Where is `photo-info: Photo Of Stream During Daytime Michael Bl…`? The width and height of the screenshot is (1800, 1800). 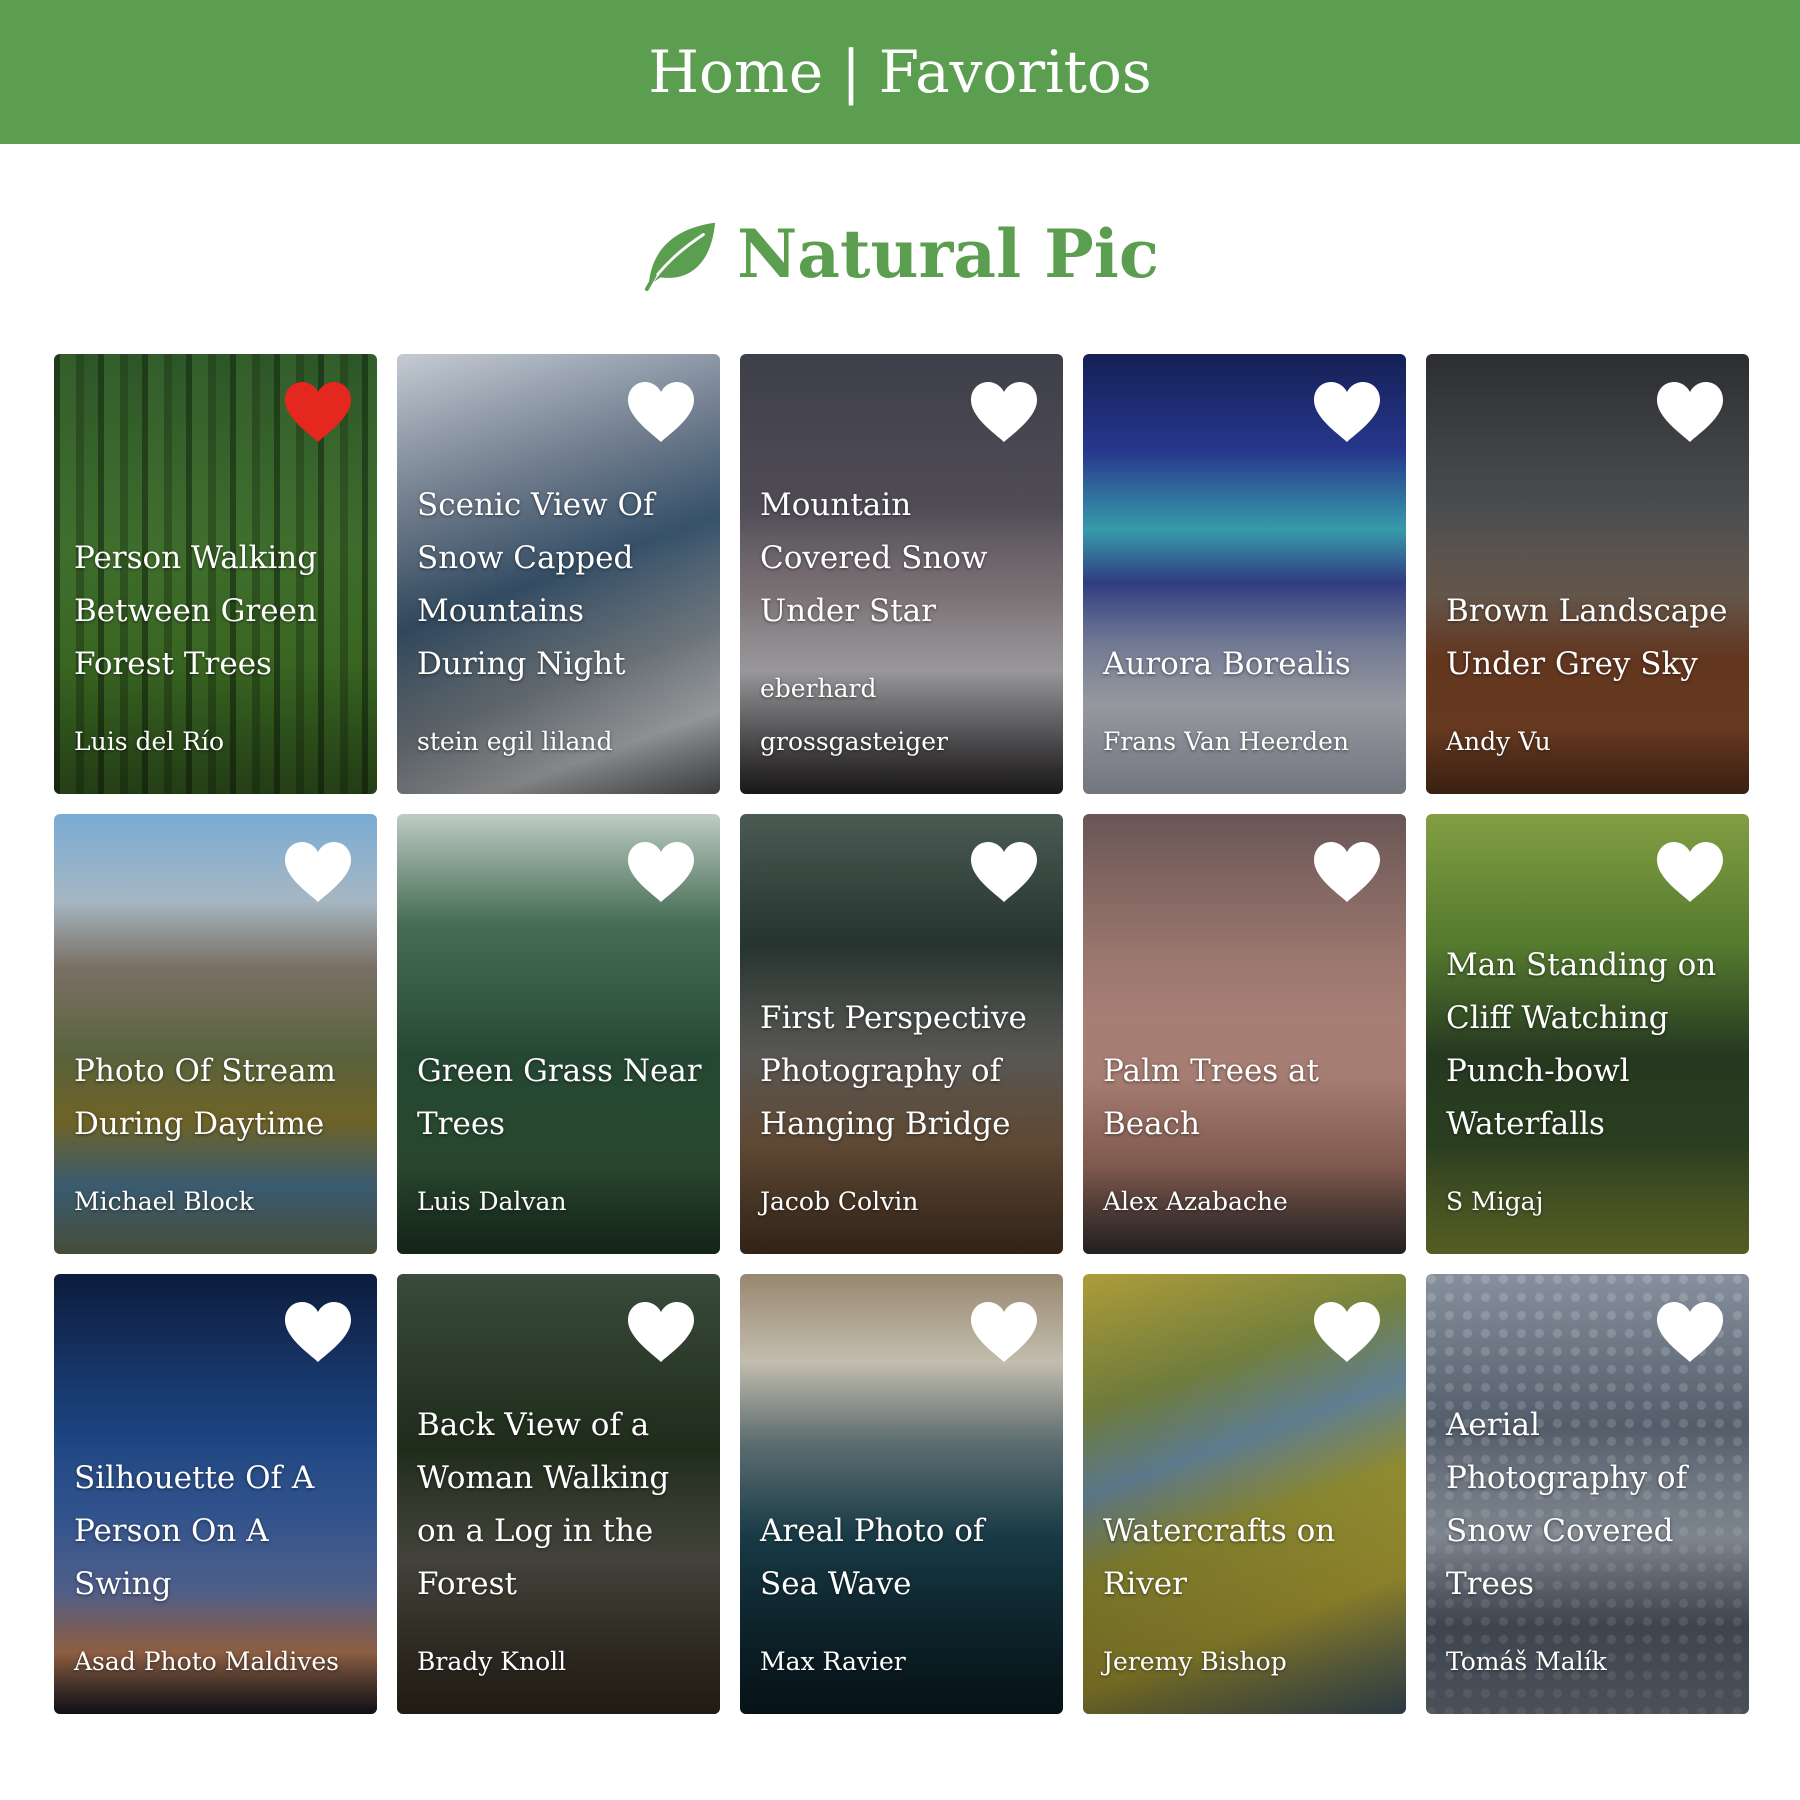 photo-info: Photo Of Stream During Daytime Michael Bl… is located at coordinates (216, 1136).